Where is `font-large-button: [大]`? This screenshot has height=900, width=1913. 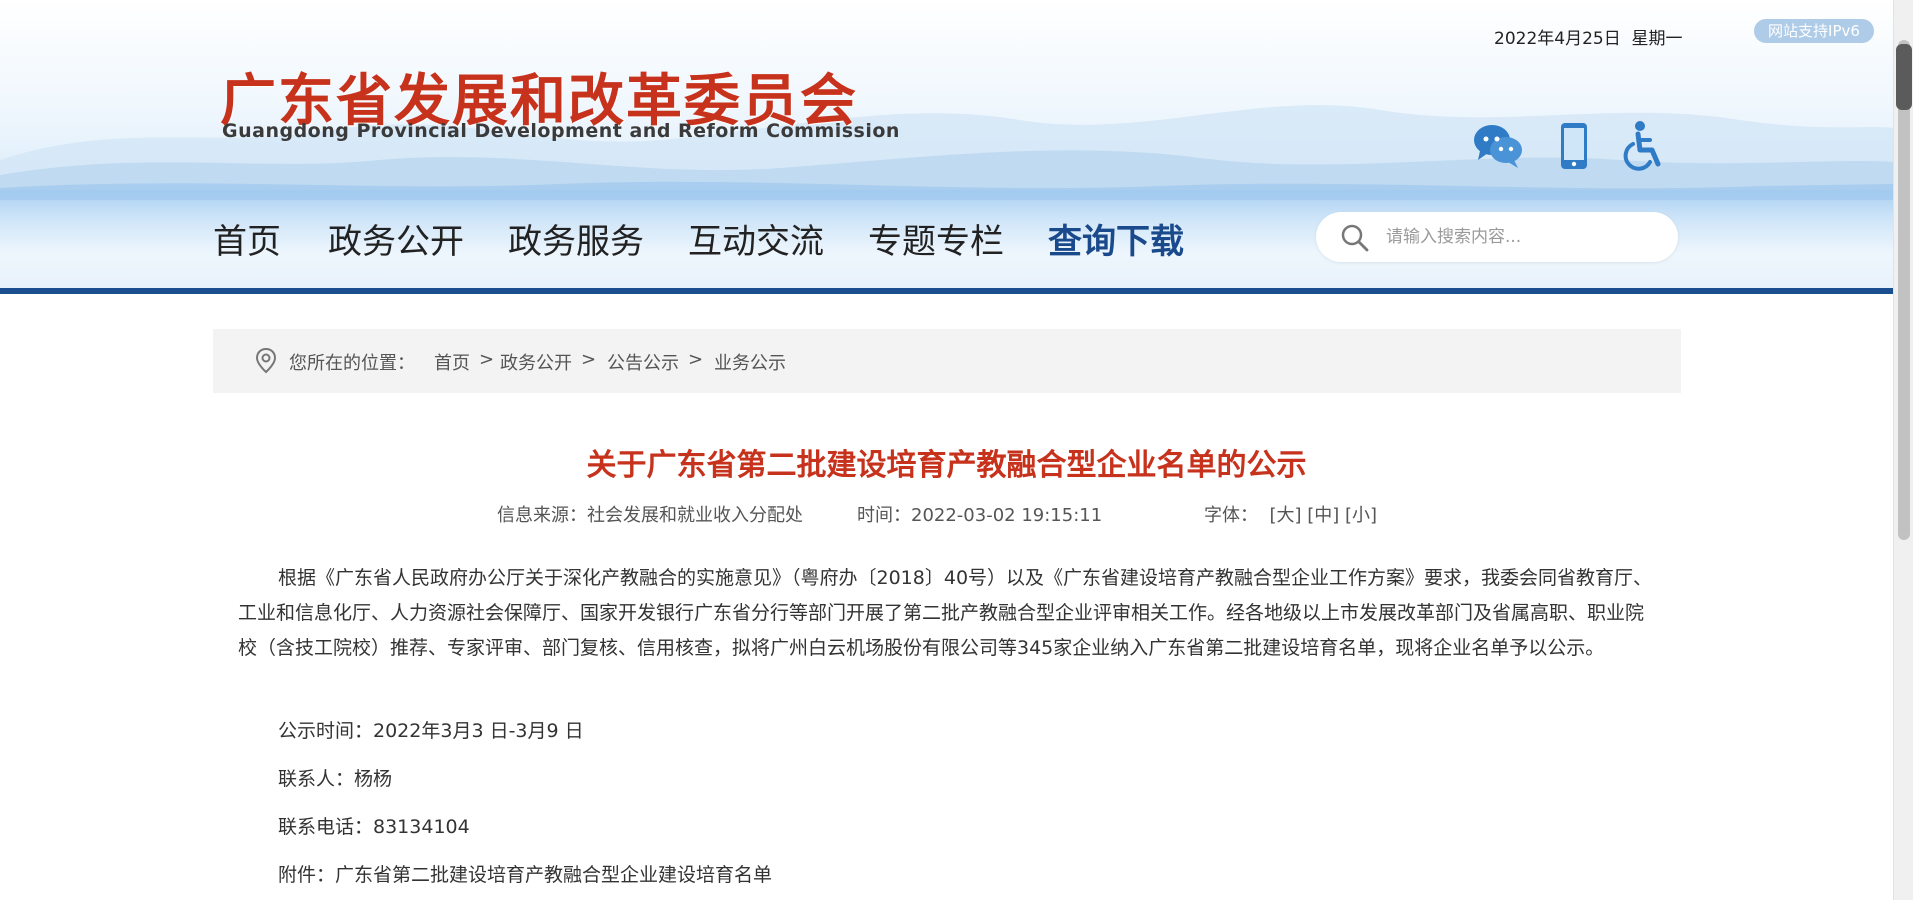
font-large-button: [大] is located at coordinates (1285, 515).